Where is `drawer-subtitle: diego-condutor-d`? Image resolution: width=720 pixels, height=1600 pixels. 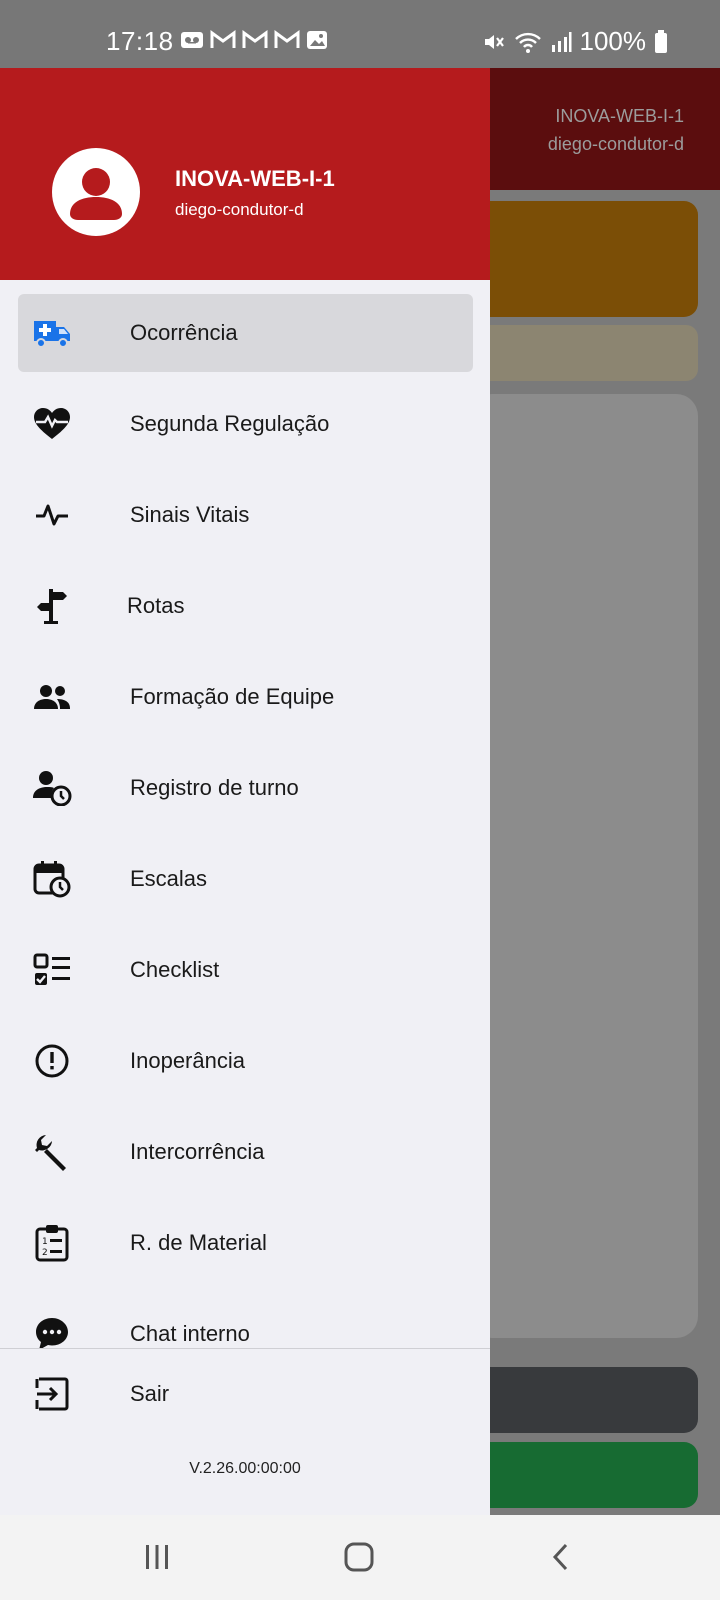
drawer-subtitle: diego-condutor-d is located at coordinates (239, 209).